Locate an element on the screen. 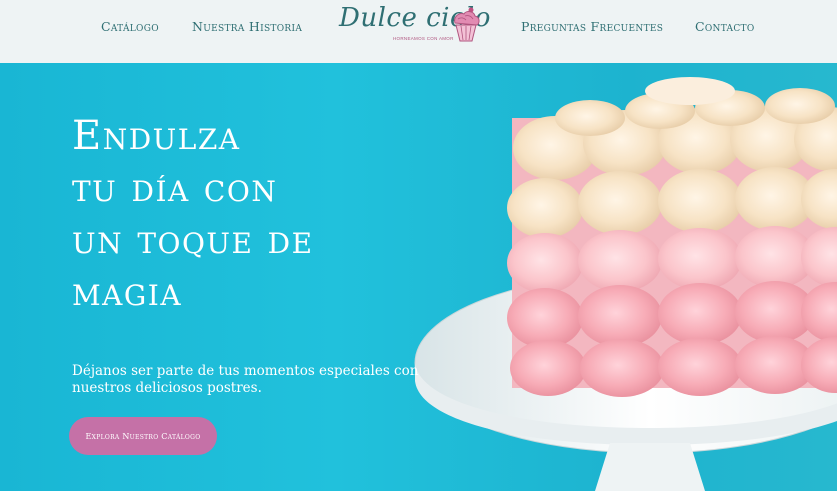 The width and height of the screenshot is (837, 491). headline-line-3: un toque de is located at coordinates (193, 240).